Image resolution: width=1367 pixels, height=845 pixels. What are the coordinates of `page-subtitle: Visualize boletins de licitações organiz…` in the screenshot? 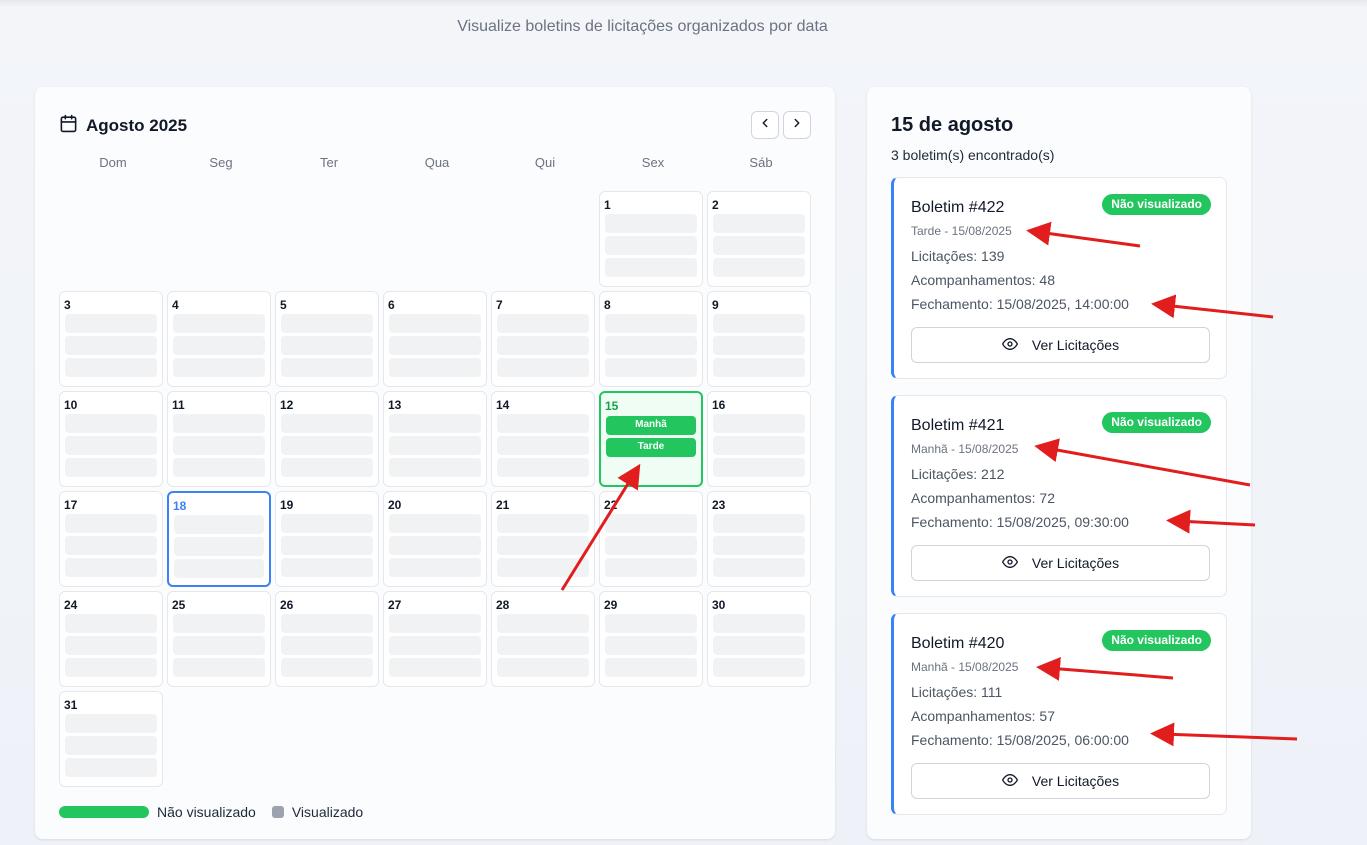 It's located at (642, 26).